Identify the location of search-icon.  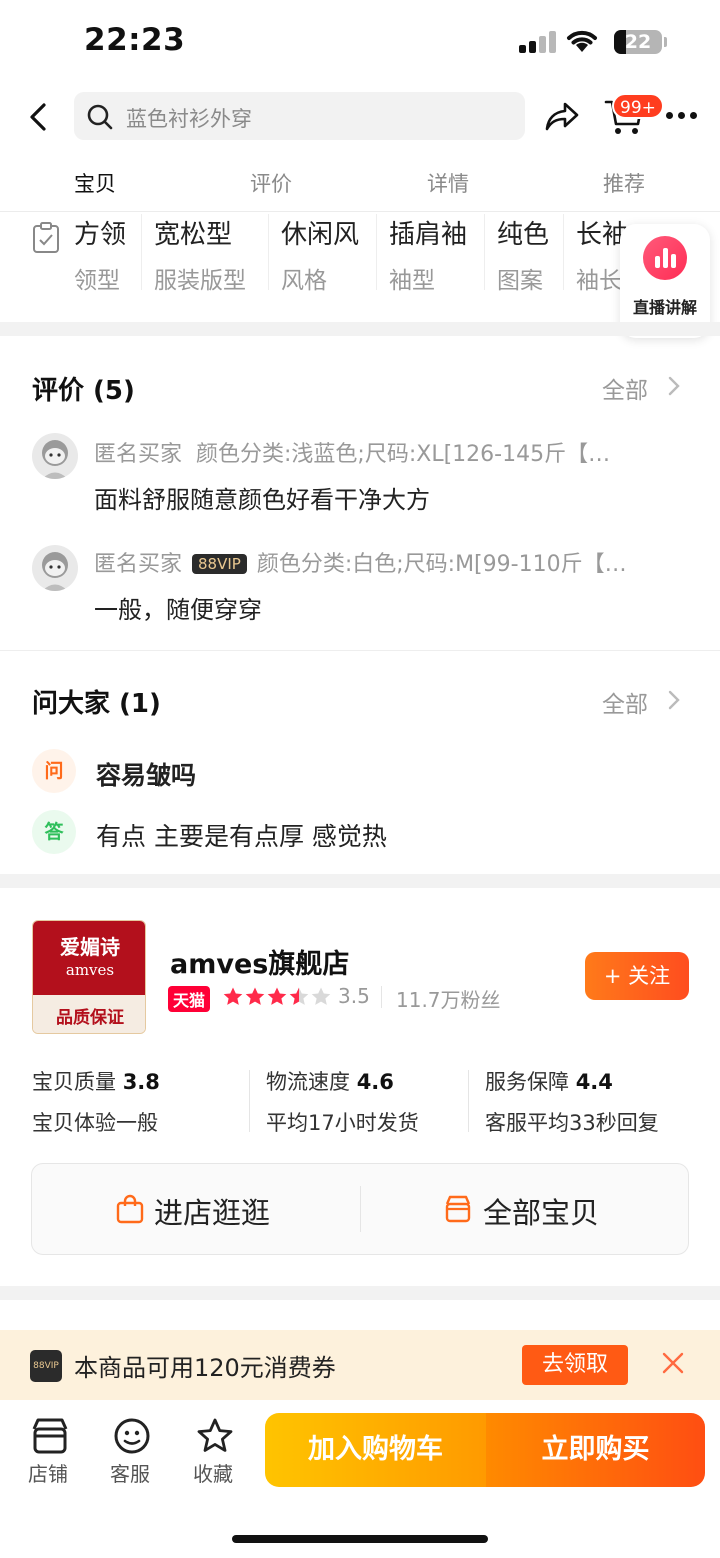
(100, 117).